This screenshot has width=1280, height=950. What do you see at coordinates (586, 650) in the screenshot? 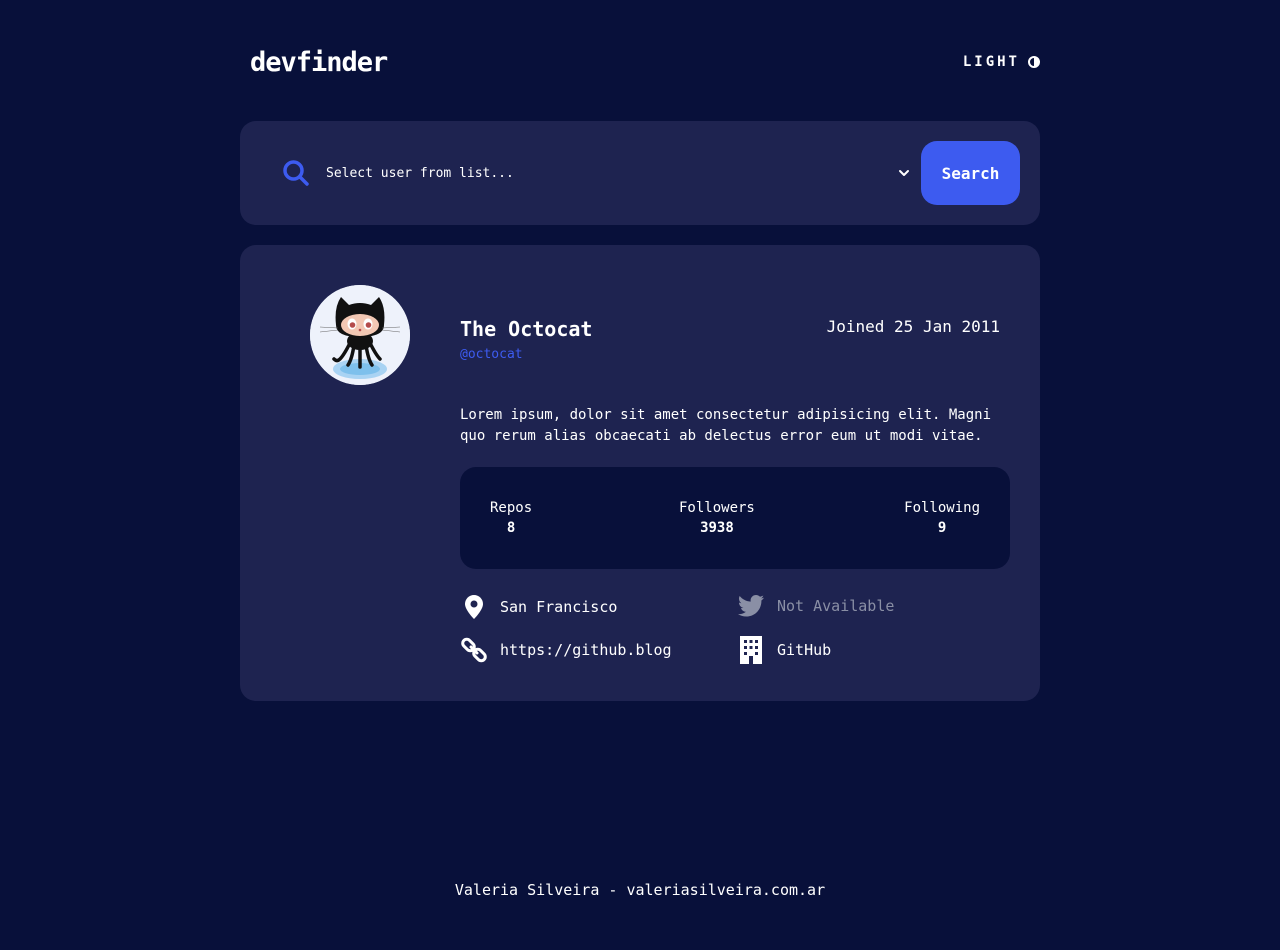
I see `profile-blog-link: https://github.blog` at bounding box center [586, 650].